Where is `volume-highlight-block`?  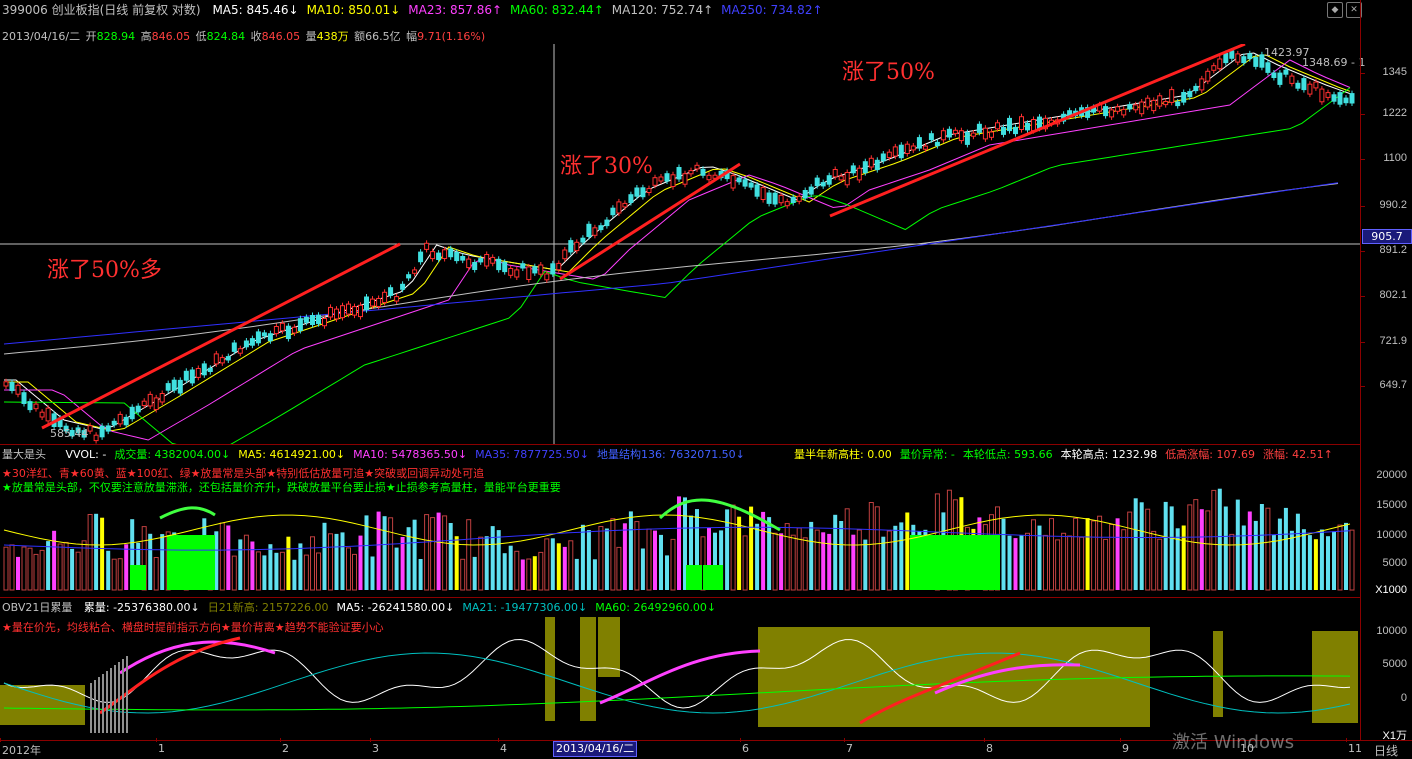 volume-highlight-block is located at coordinates (713, 577).